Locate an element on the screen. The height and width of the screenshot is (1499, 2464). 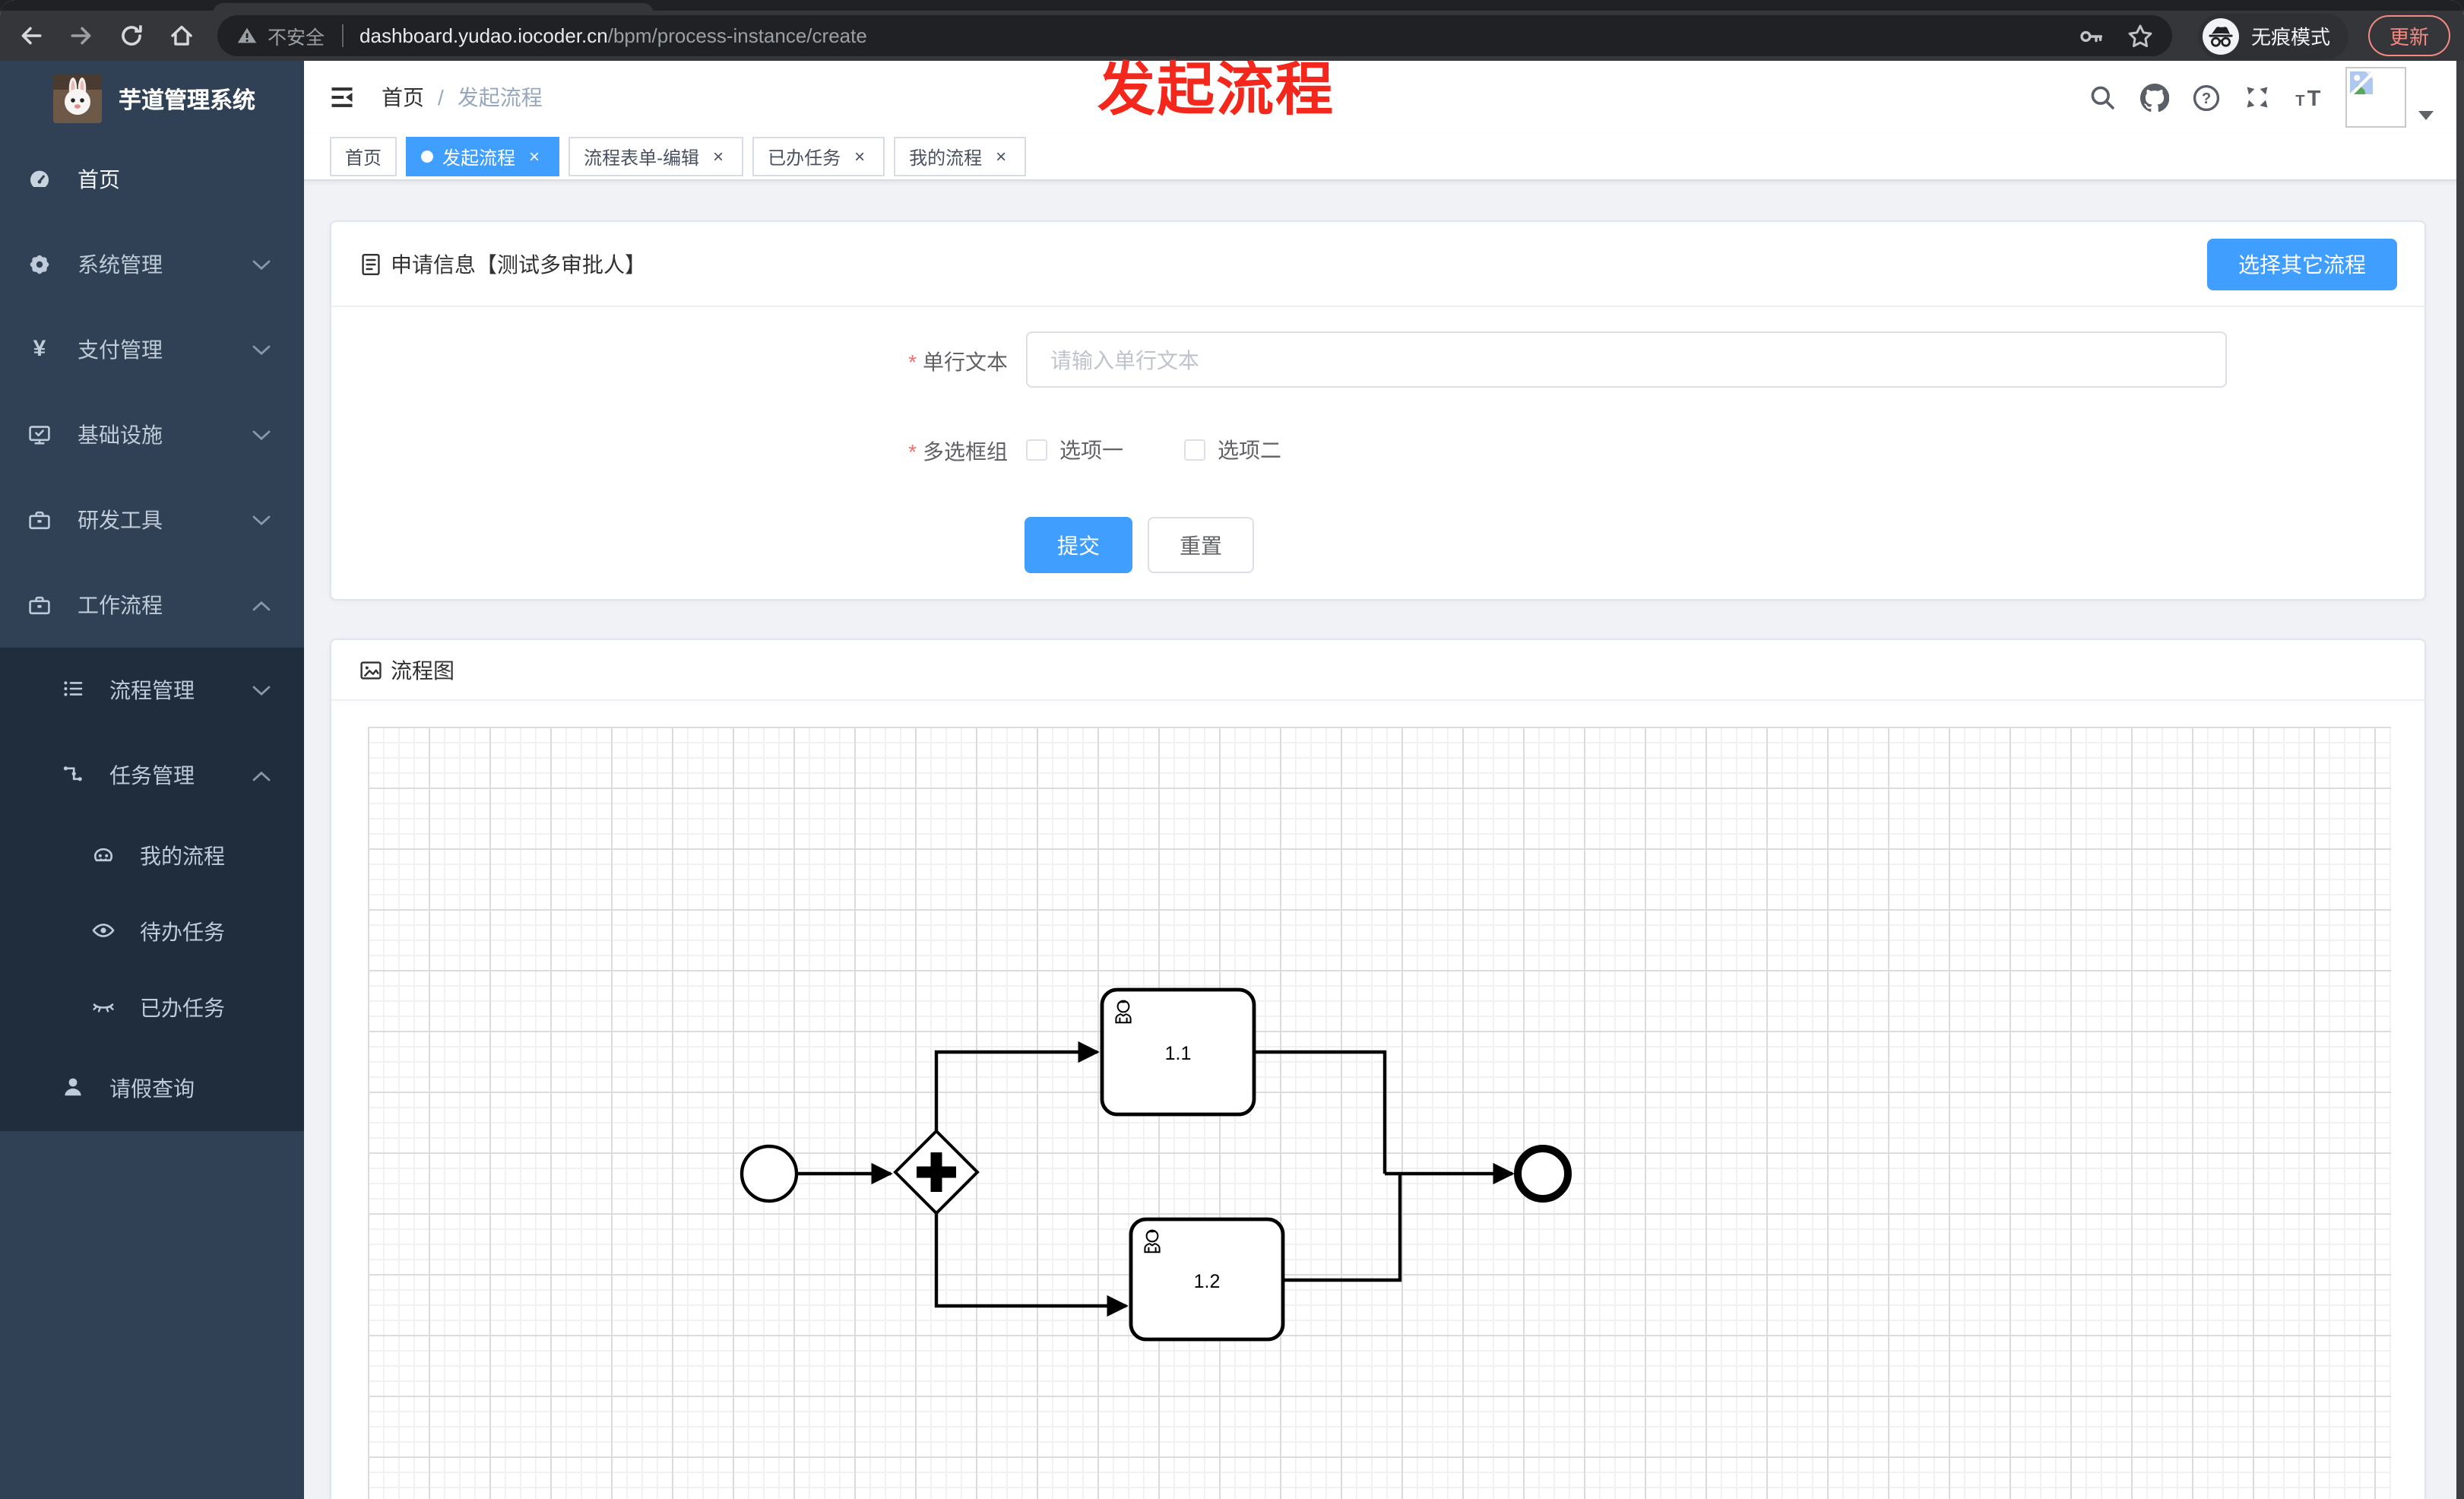
submit-button: 提交 is located at coordinates (1078, 545).